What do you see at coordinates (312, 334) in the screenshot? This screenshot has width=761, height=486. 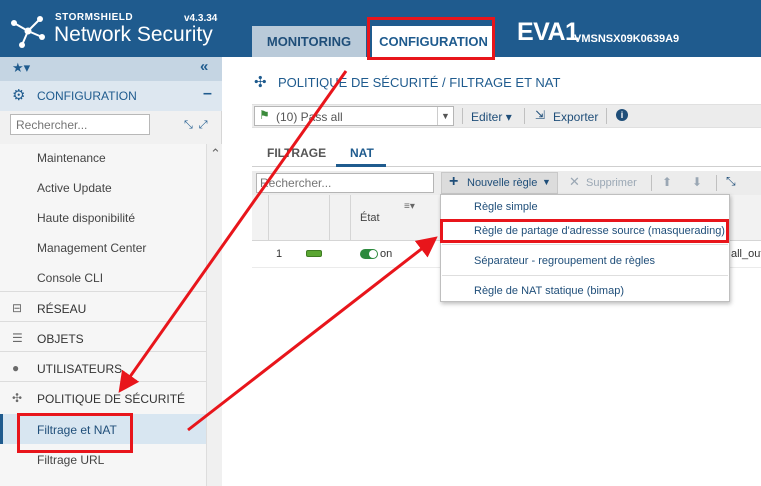 I see `arrow-to-masquerading-item` at bounding box center [312, 334].